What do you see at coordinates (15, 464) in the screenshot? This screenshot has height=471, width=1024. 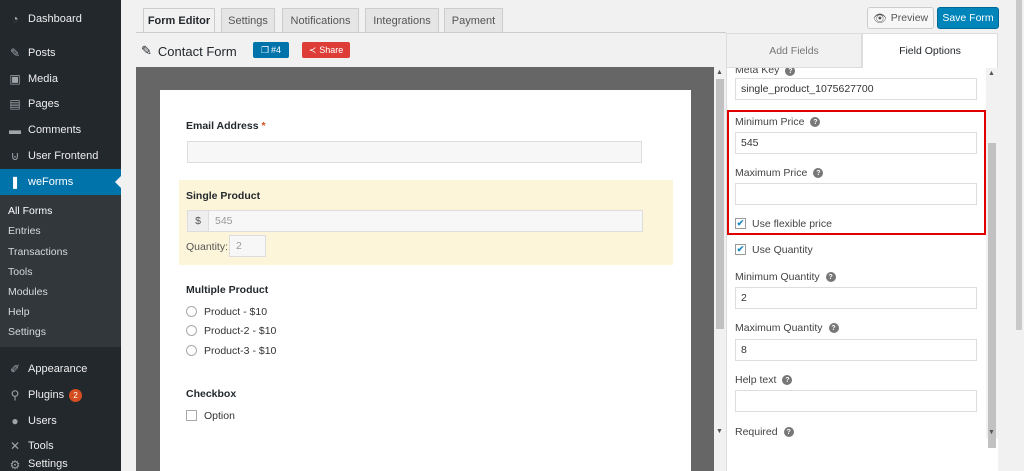 I see `settings-icon: ⚙` at bounding box center [15, 464].